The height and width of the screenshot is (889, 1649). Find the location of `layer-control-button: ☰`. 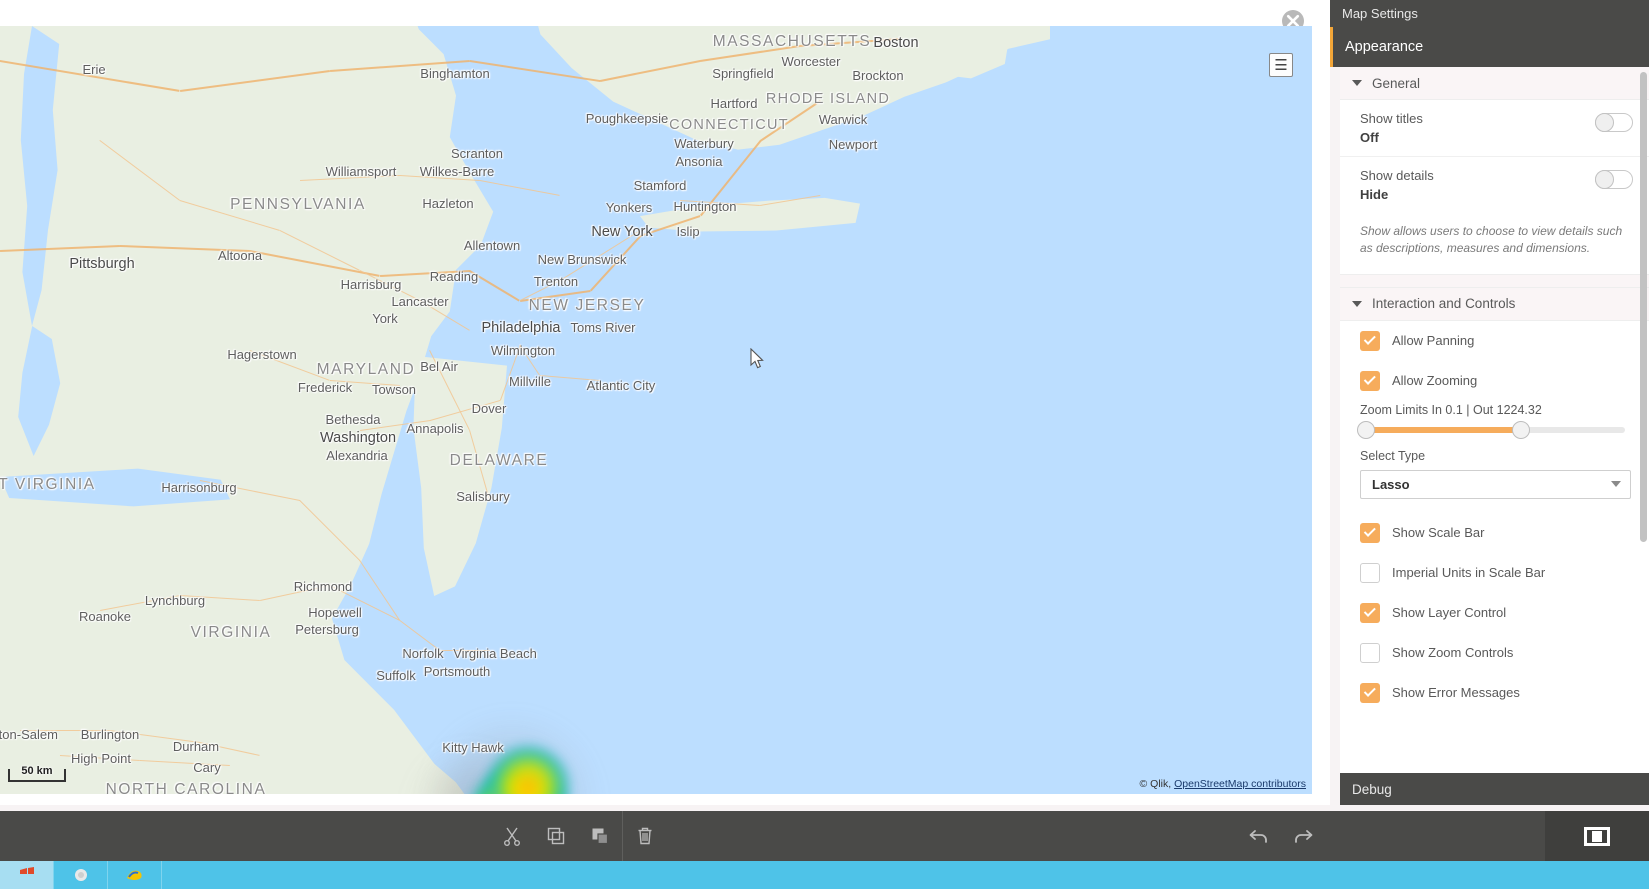

layer-control-button: ☰ is located at coordinates (1281, 65).